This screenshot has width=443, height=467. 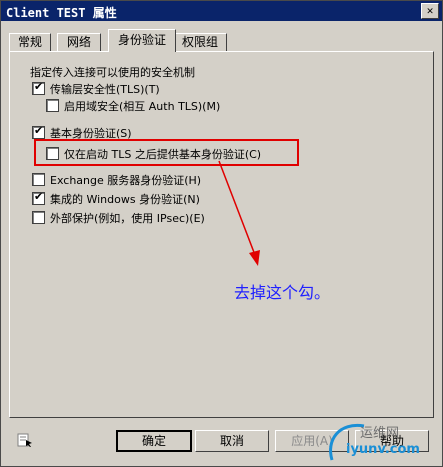 I want to click on help-context-icon, so click(x=25, y=440).